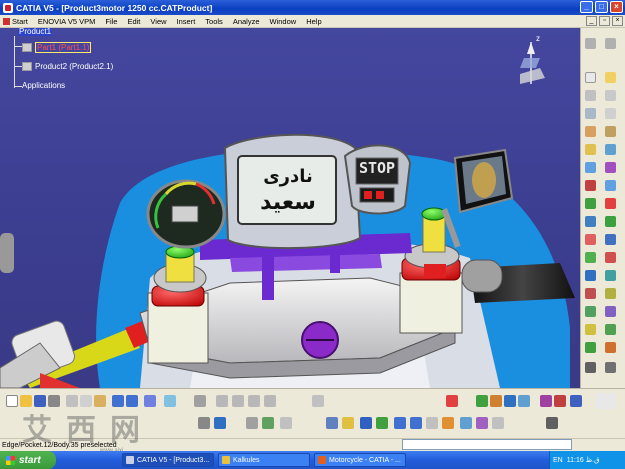 The height and width of the screenshot is (469, 625). I want to click on part-insert-icon, so click(590, 131).